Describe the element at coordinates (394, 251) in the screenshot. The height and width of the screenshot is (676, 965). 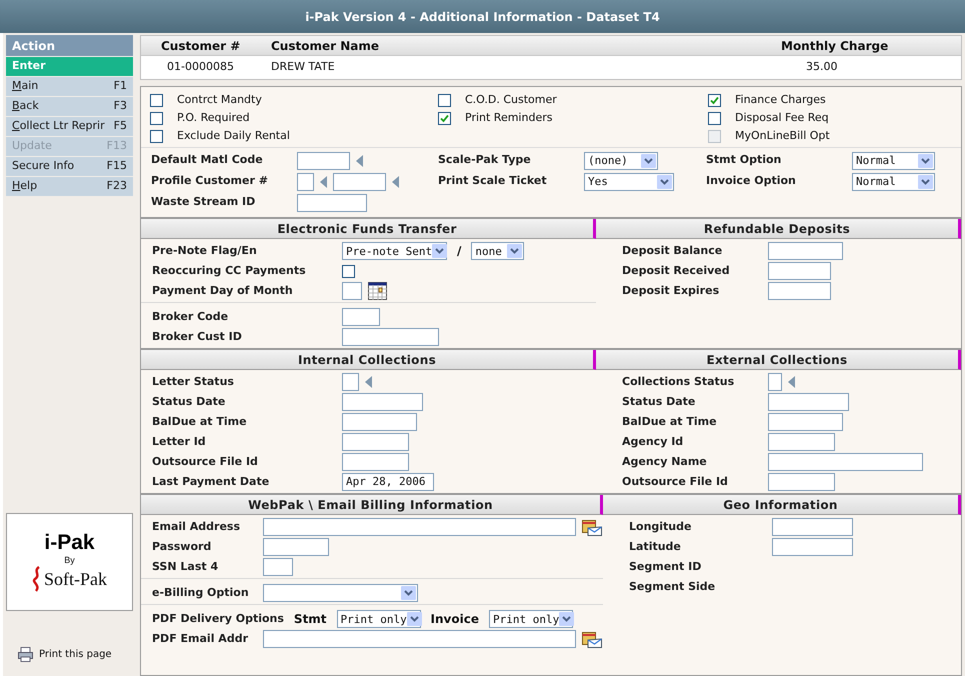
I see `dropdown: Pre-note Sent` at that location.